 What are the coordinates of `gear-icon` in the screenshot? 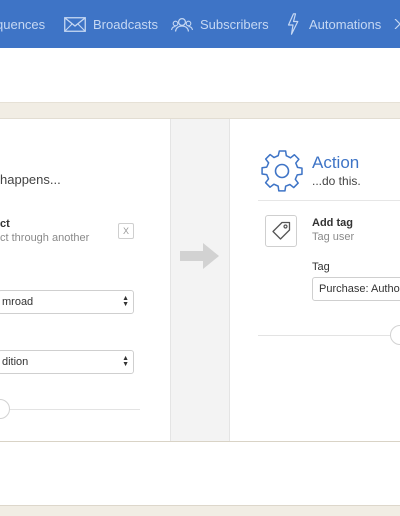 It's located at (282, 173).